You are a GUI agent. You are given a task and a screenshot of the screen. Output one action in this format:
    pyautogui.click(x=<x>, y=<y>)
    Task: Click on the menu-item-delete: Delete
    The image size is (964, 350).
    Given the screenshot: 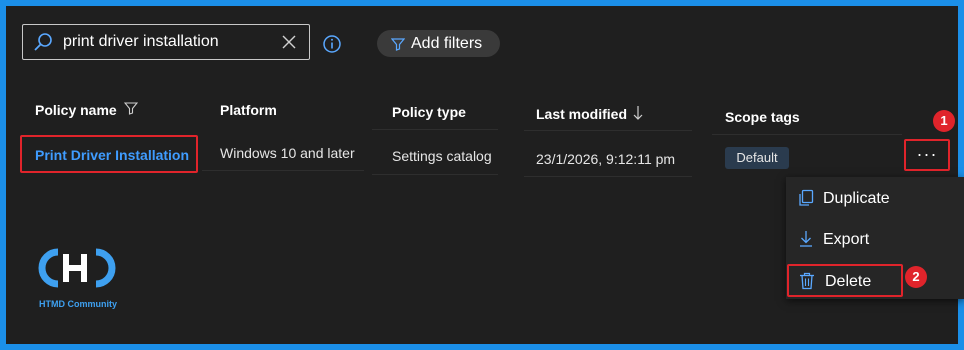 What is the action you would take?
    pyautogui.click(x=845, y=280)
    